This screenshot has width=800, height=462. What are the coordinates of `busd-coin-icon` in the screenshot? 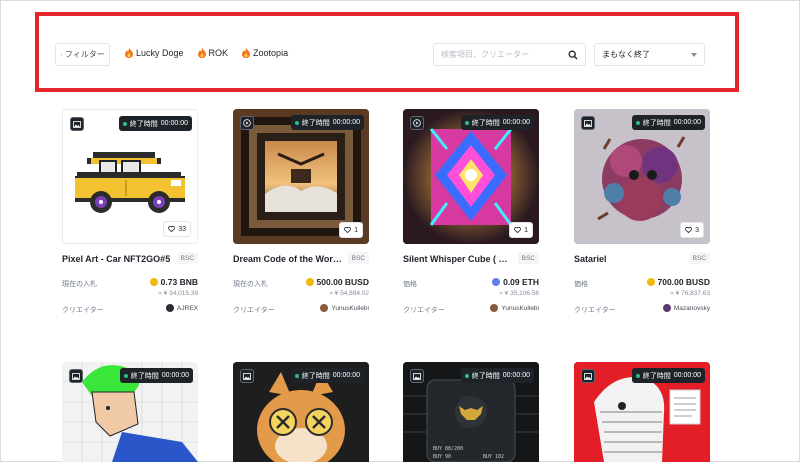 It's located at (650, 282).